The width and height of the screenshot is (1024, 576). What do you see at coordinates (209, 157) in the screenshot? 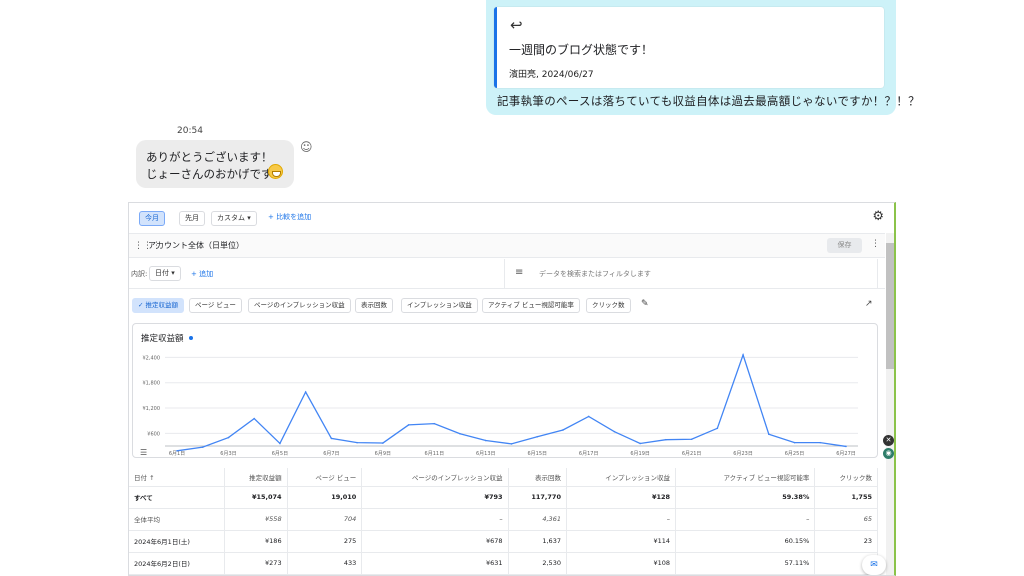
I see `message-line: ありがとうございます！` at bounding box center [209, 157].